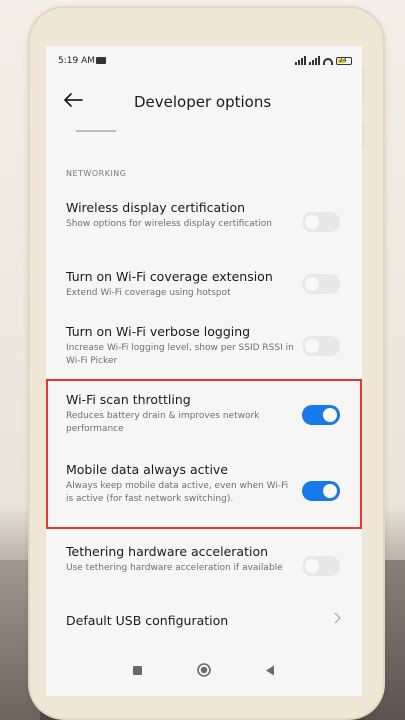  I want to click on status-icons: 24, so click(323, 60).